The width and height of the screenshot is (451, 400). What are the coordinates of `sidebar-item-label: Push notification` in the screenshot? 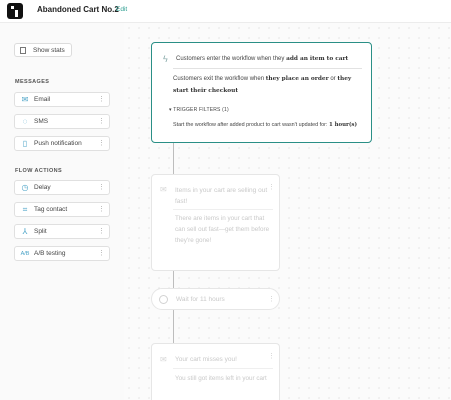 It's located at (58, 143).